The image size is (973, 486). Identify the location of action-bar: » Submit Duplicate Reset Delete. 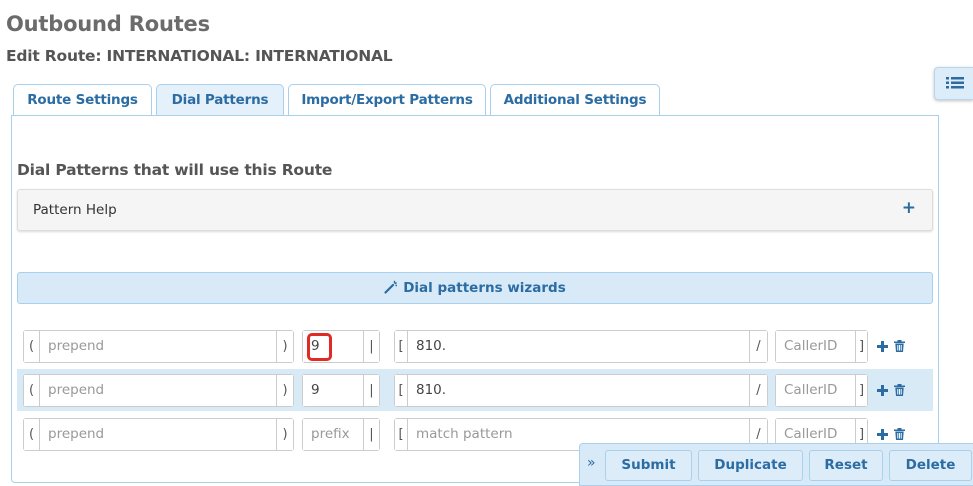
(776, 464).